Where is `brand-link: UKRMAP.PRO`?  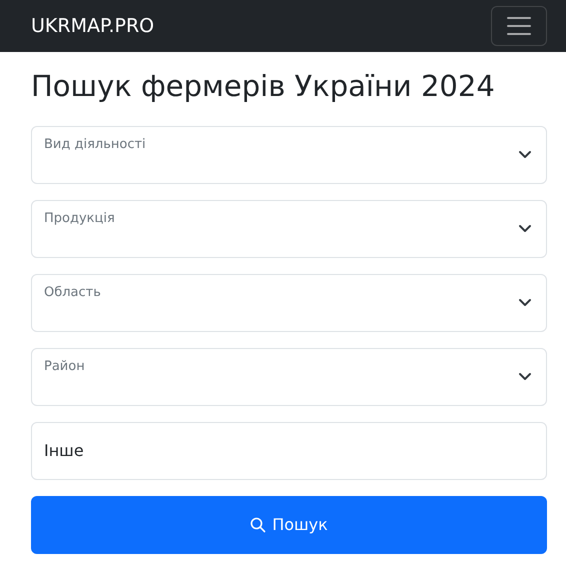 brand-link: UKRMAP.PRO is located at coordinates (92, 26).